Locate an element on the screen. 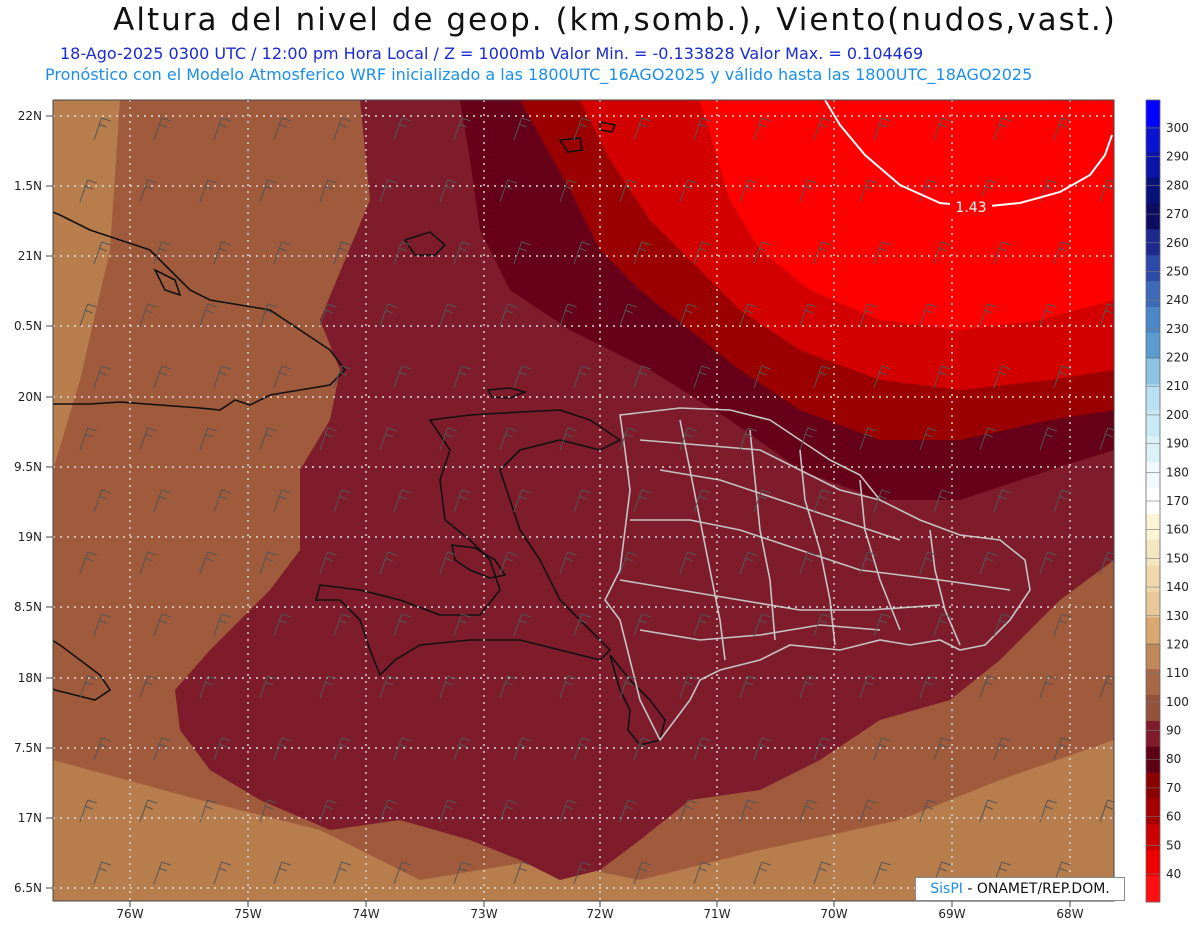 This screenshot has width=1200, height=927. colorbar-label: 160 is located at coordinates (1177, 530).